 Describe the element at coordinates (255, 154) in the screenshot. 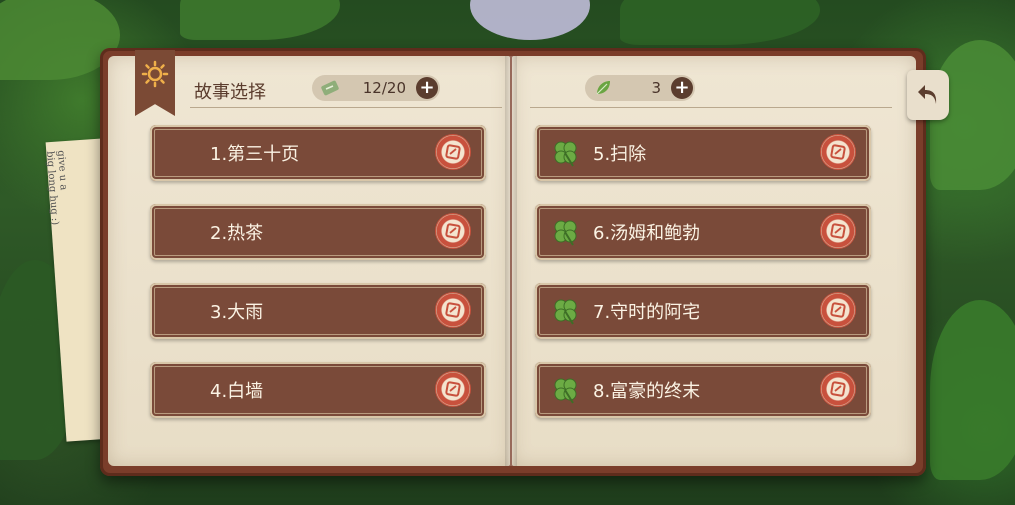

I see `story-label: 1.第三十页` at that location.